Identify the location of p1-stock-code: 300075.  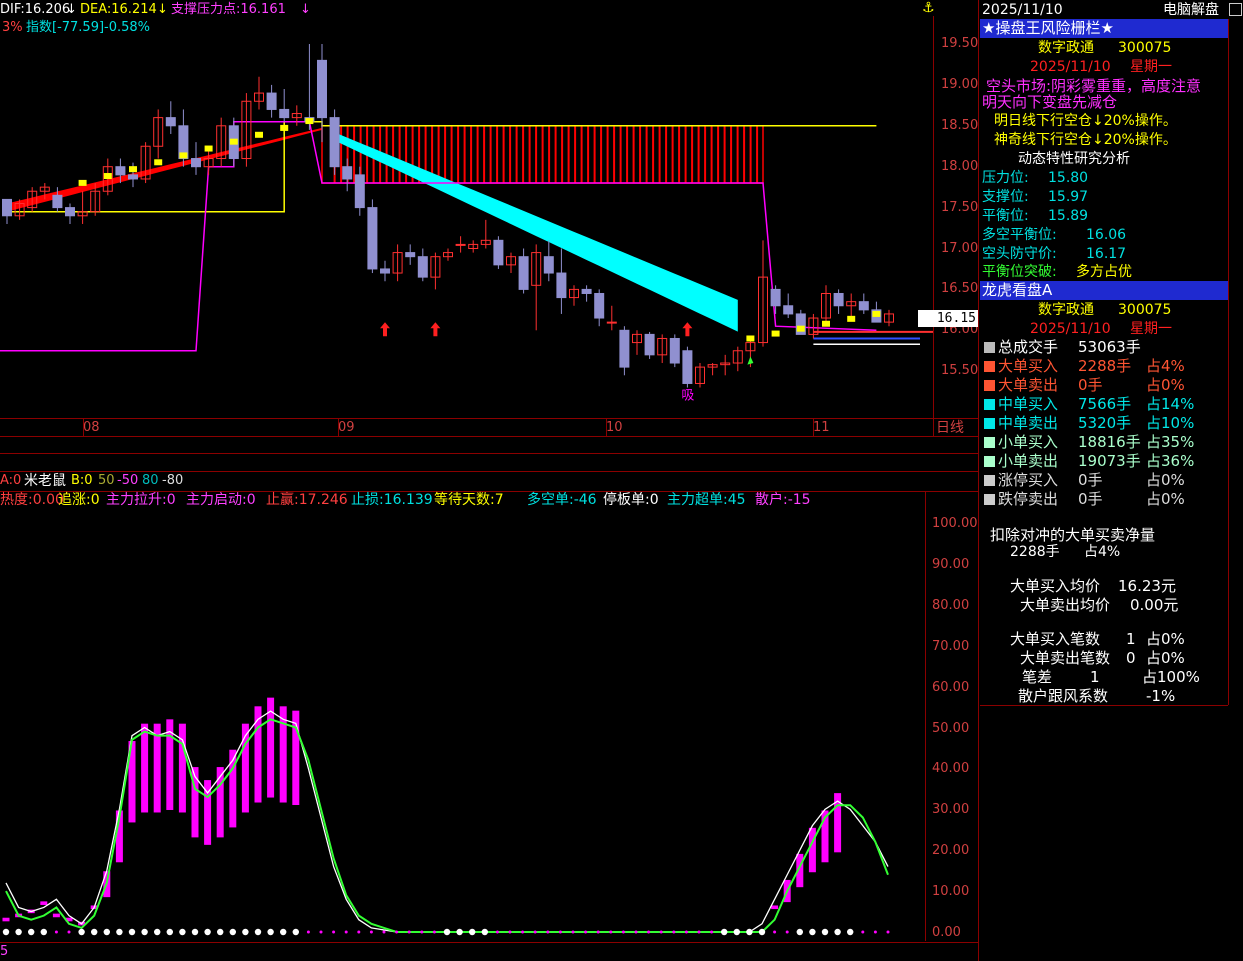
(1145, 48).